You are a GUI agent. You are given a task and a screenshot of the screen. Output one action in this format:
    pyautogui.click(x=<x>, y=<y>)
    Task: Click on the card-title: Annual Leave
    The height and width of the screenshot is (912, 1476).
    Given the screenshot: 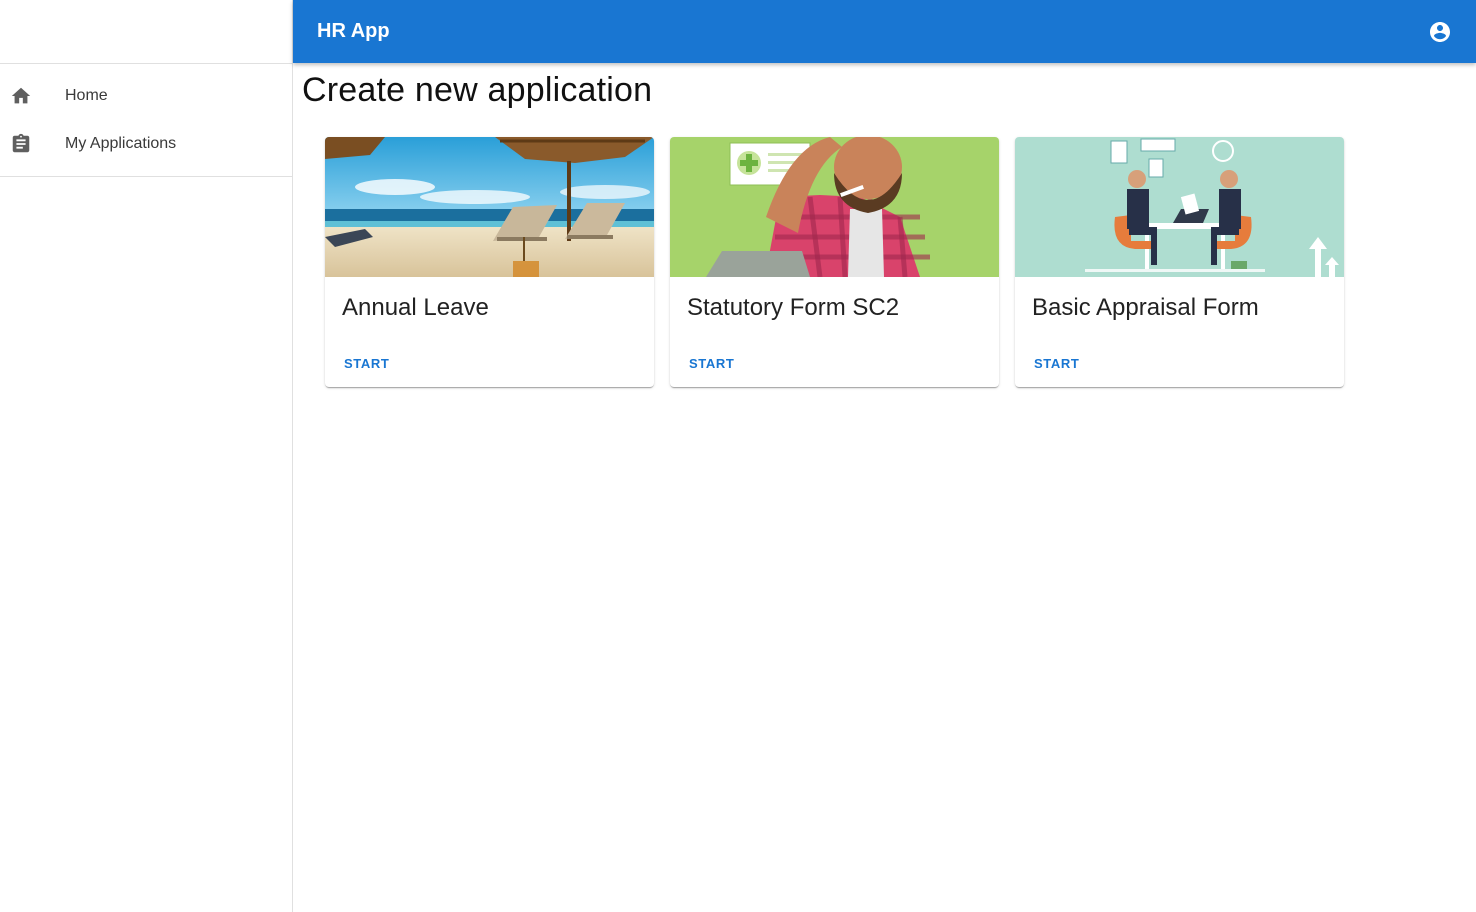 What is the action you would take?
    pyautogui.click(x=415, y=307)
    